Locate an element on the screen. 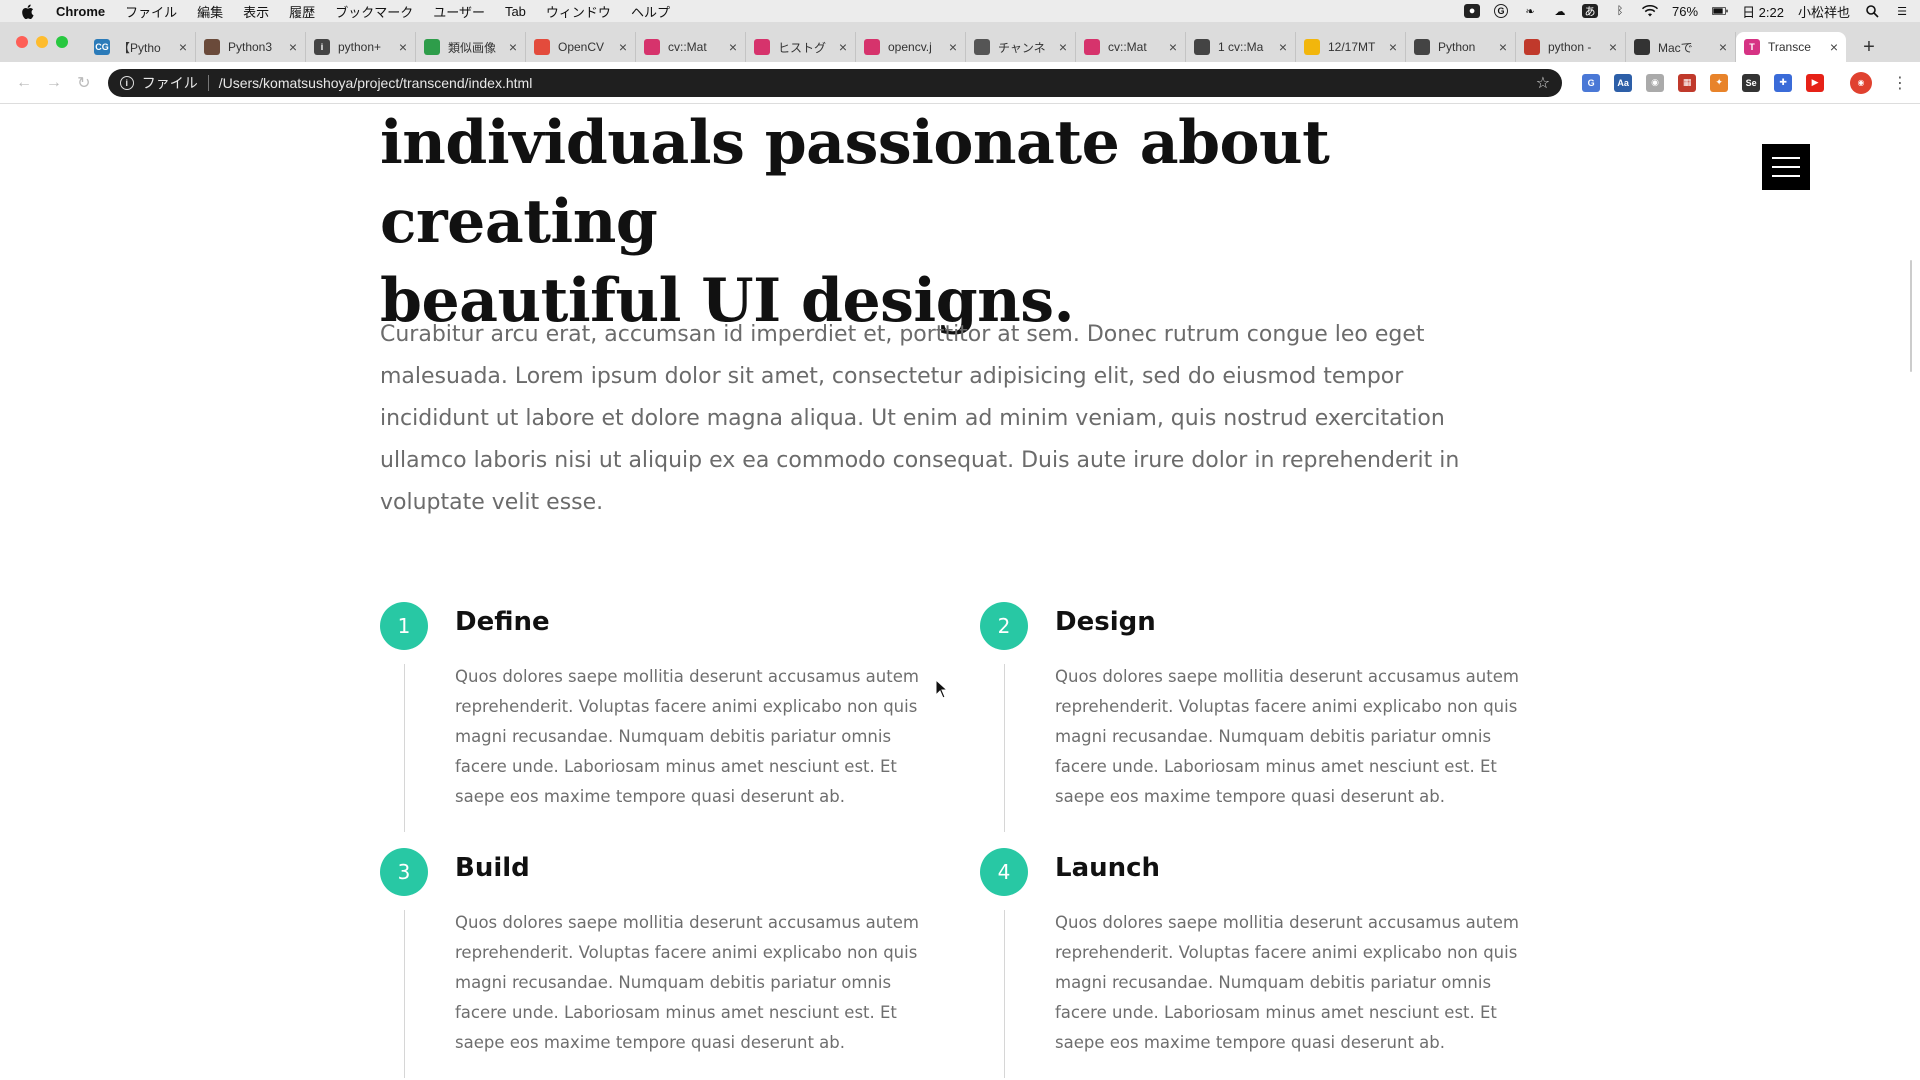 The image size is (1920, 1080). step-divider-line is located at coordinates (404, 748).